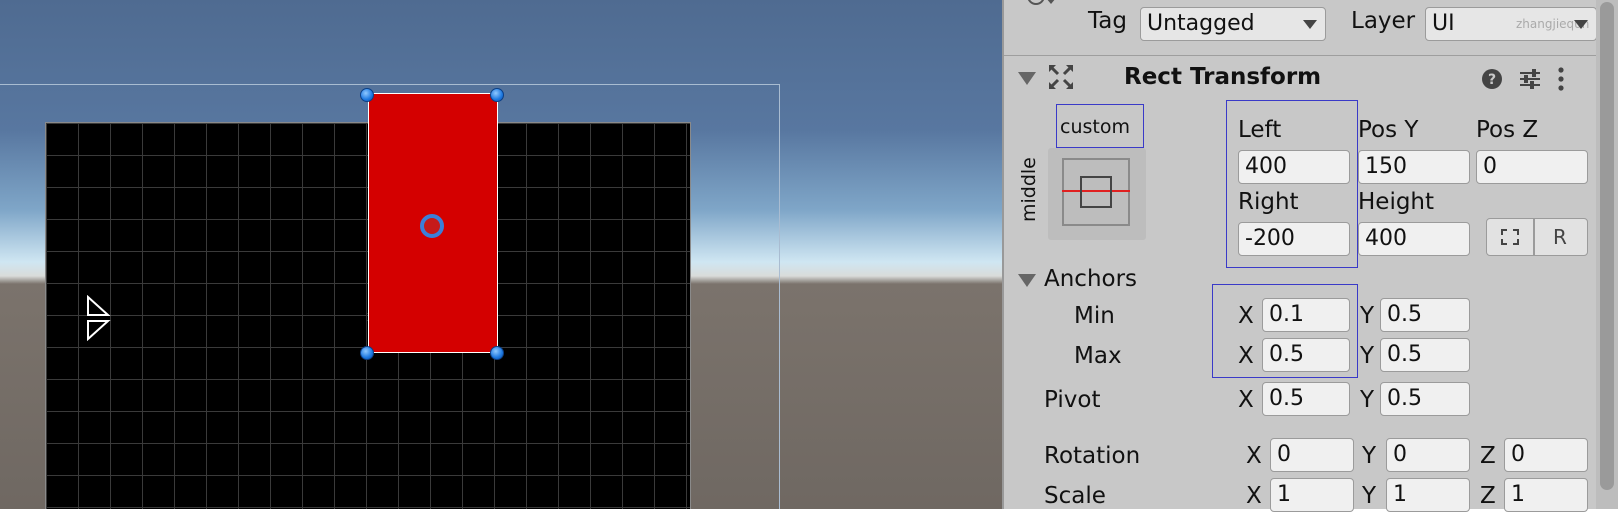  What do you see at coordinates (1254, 456) in the screenshot?
I see `rotation-x-axis: X` at bounding box center [1254, 456].